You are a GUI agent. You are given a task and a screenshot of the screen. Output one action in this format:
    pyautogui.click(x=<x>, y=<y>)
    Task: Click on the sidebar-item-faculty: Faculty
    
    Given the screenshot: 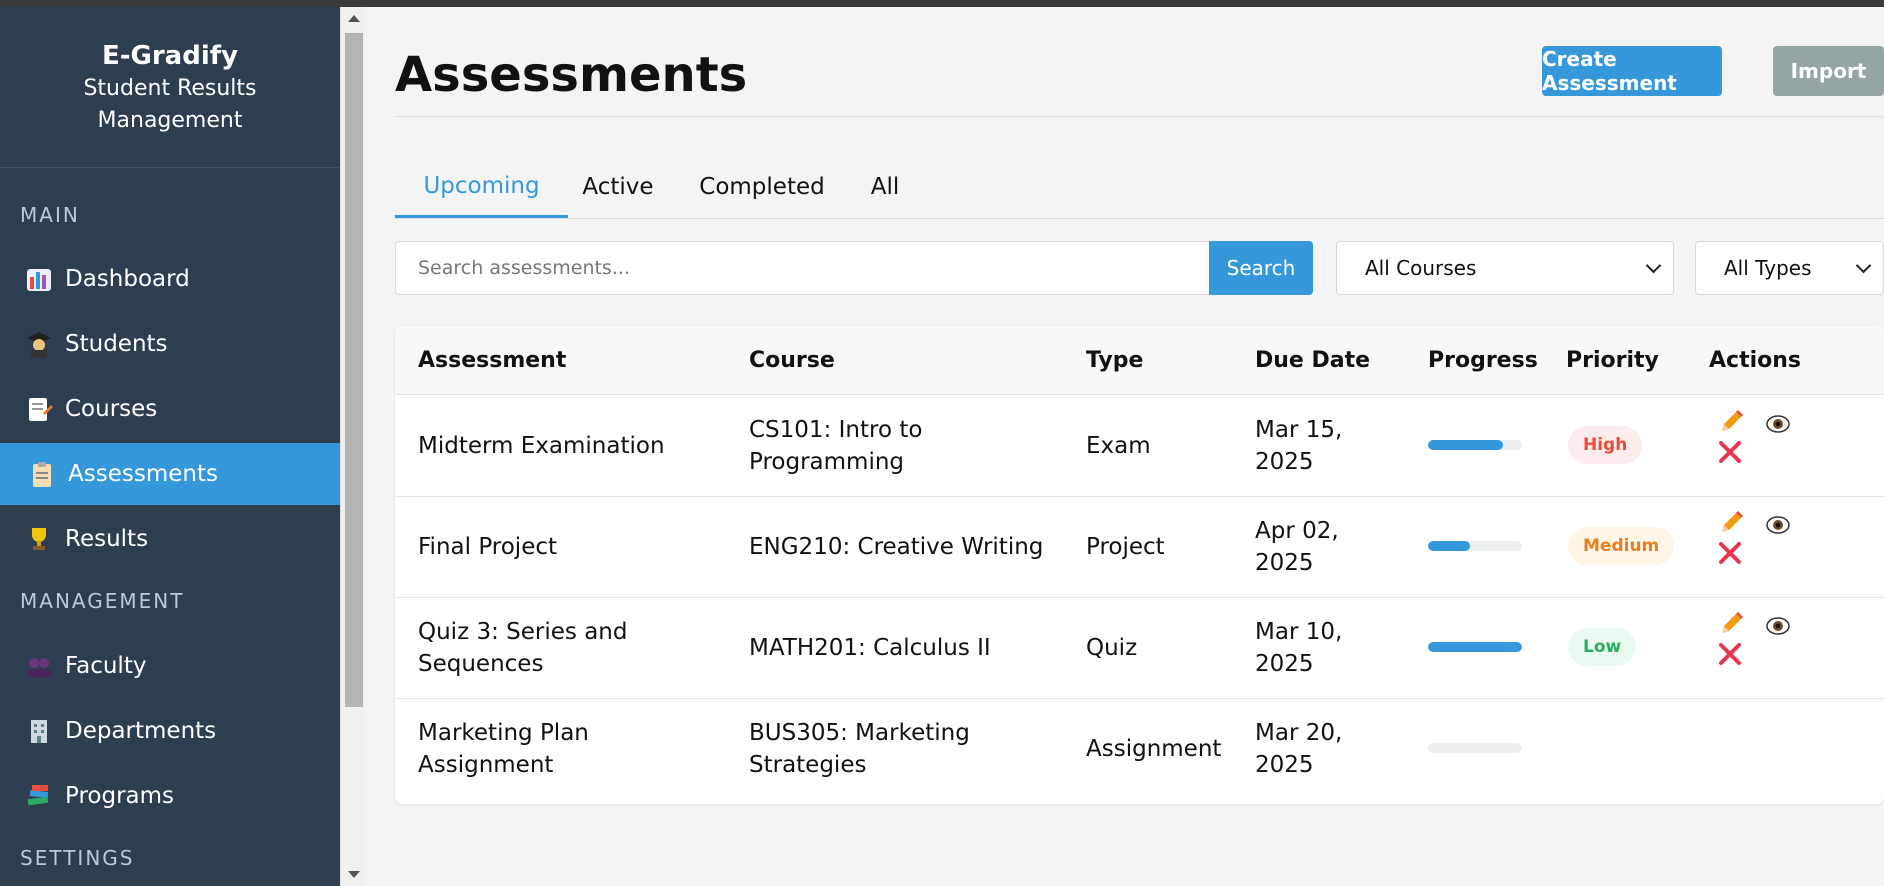 What is the action you would take?
    pyautogui.click(x=170, y=666)
    